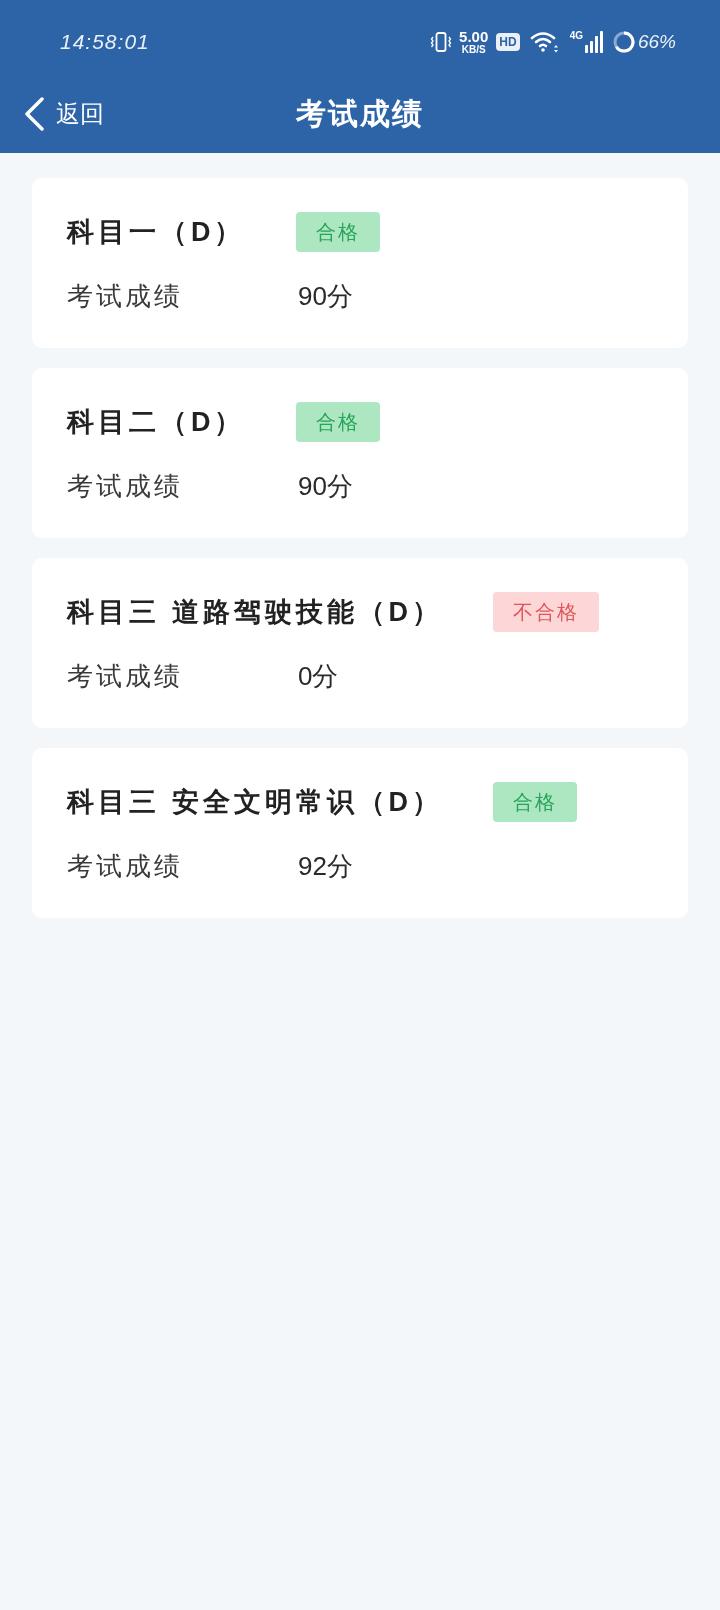 The width and height of the screenshot is (720, 1610). What do you see at coordinates (105, 42) in the screenshot?
I see `status-time: 14:58:01` at bounding box center [105, 42].